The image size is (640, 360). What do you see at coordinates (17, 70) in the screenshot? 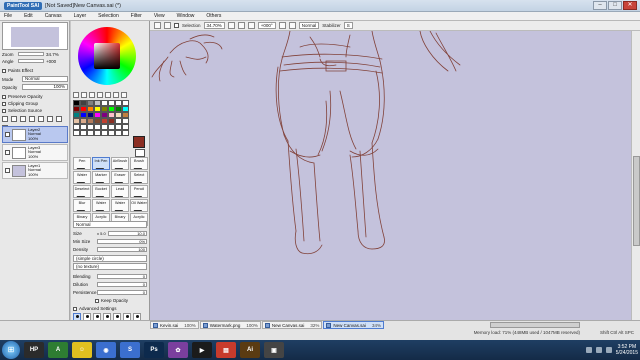
I see `paper-effect-row: Paints Effect` at bounding box center [17, 70].